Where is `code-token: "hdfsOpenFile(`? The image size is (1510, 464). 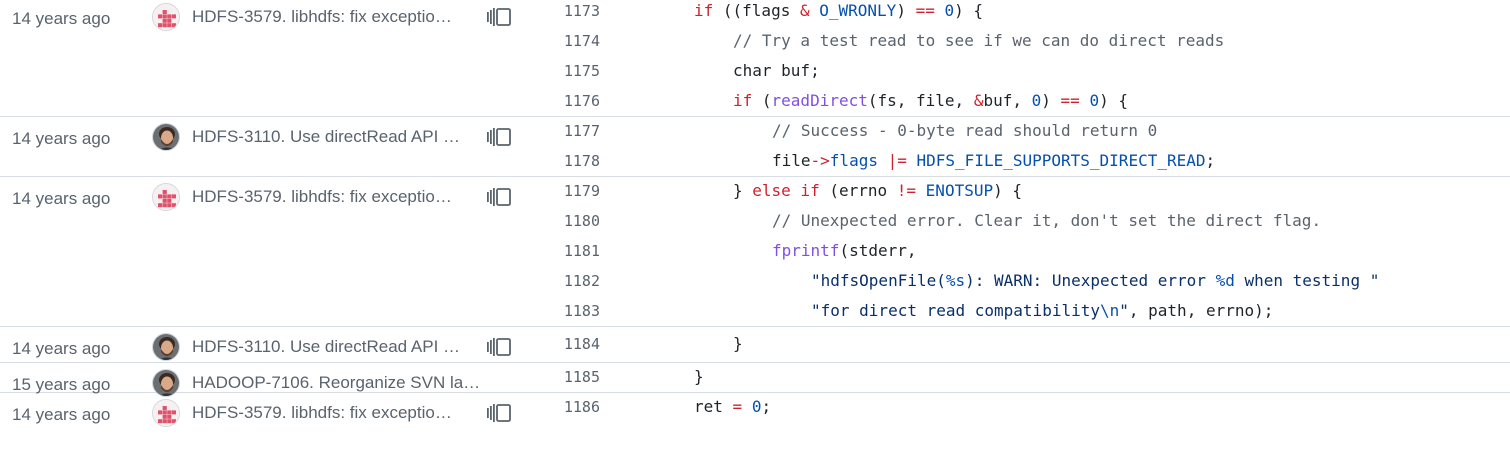 code-token: "hdfsOpenFile( is located at coordinates (878, 280).